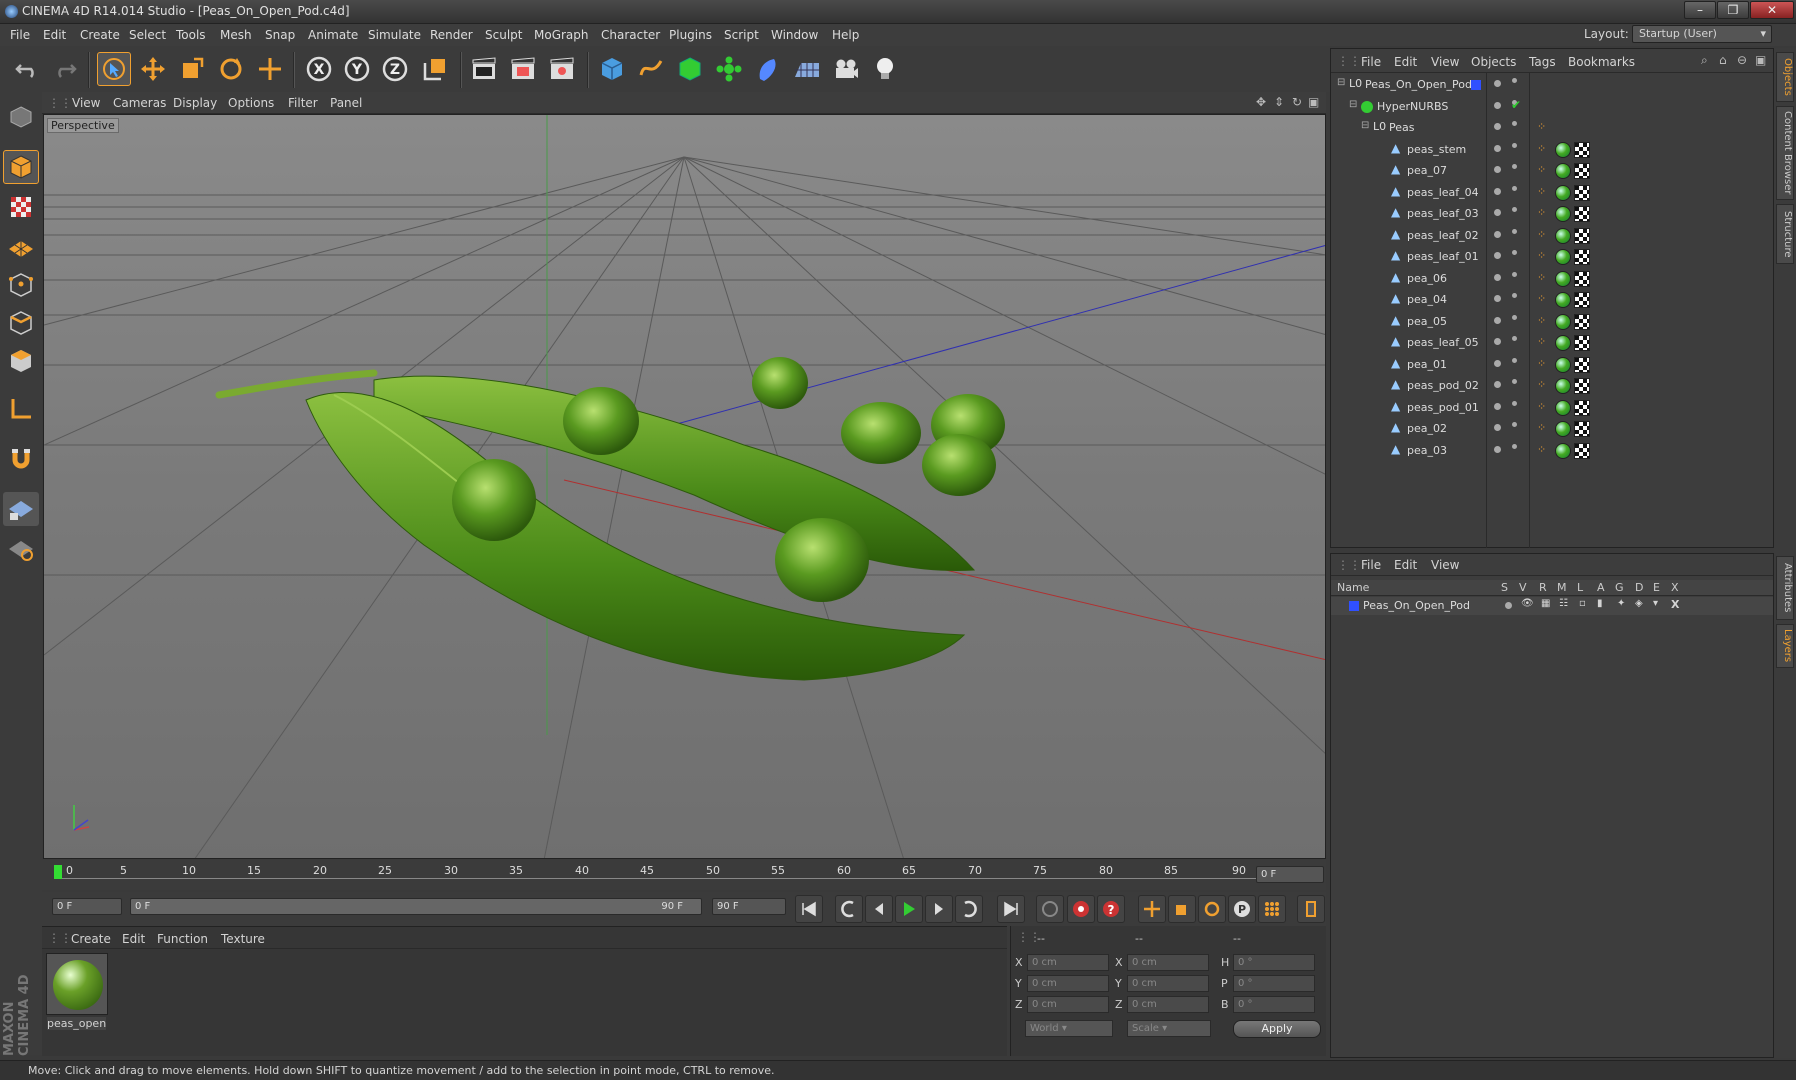 The image size is (1796, 1080). I want to click on layers-menu-edit: Edit, so click(1405, 565).